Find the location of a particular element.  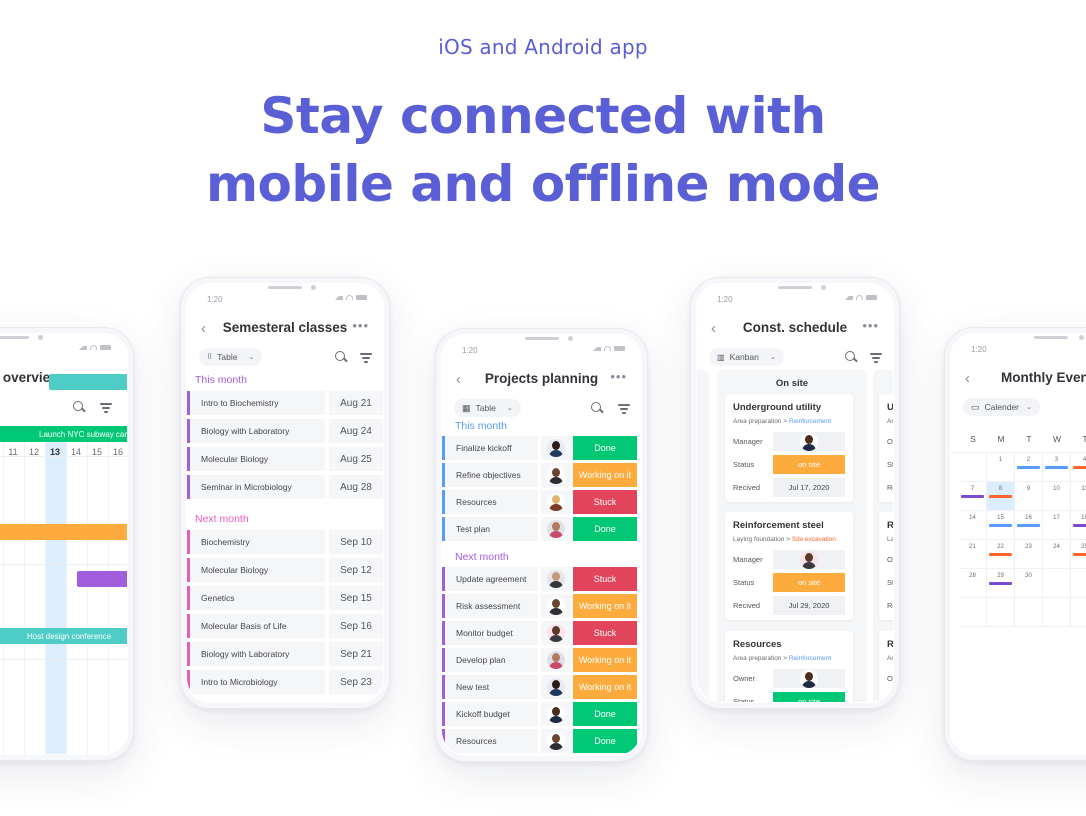

table-row: Seminar in Microbiology Aug 28 is located at coordinates (285, 487).